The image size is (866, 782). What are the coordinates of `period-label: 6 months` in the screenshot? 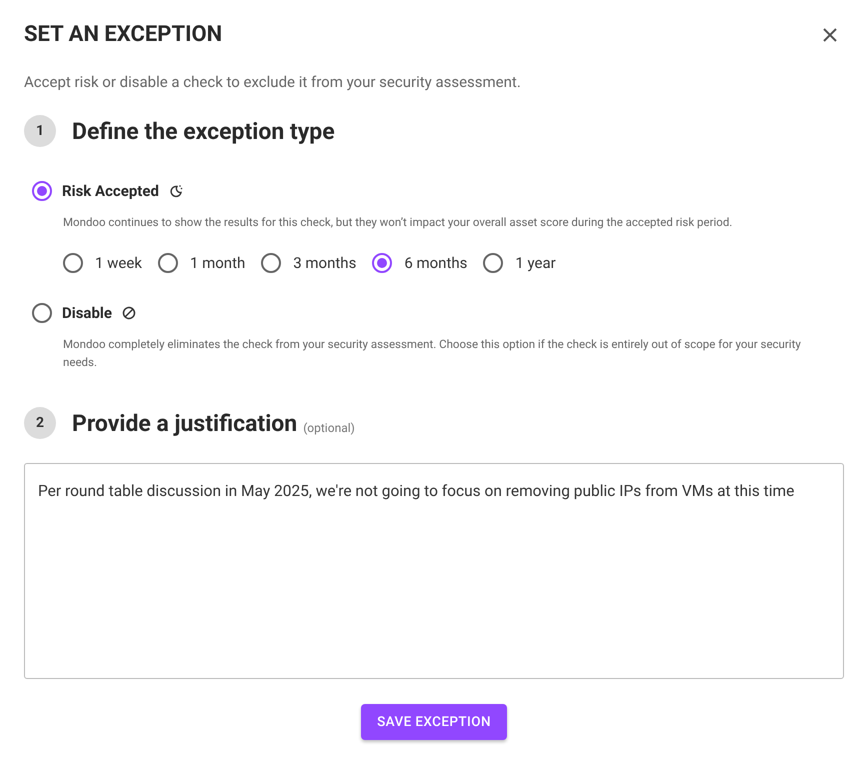 It's located at (436, 263).